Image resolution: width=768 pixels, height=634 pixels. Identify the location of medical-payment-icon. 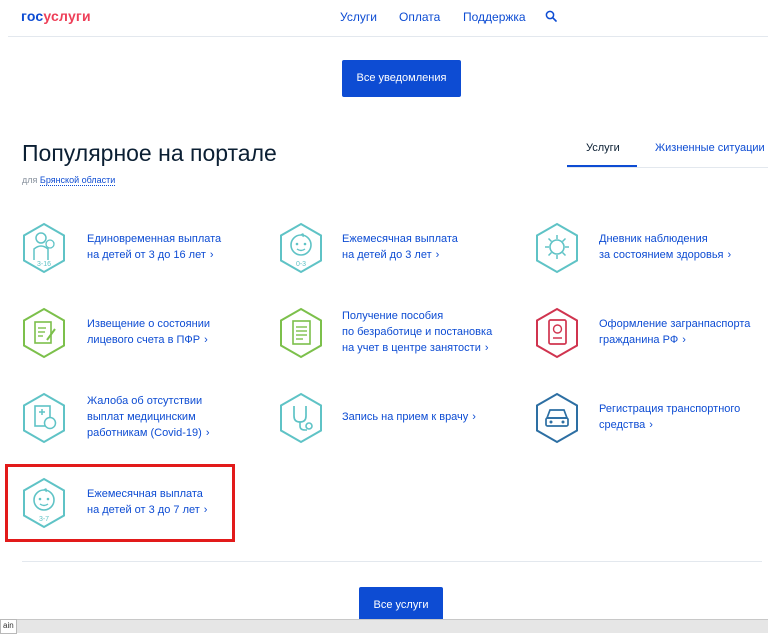
(44, 418).